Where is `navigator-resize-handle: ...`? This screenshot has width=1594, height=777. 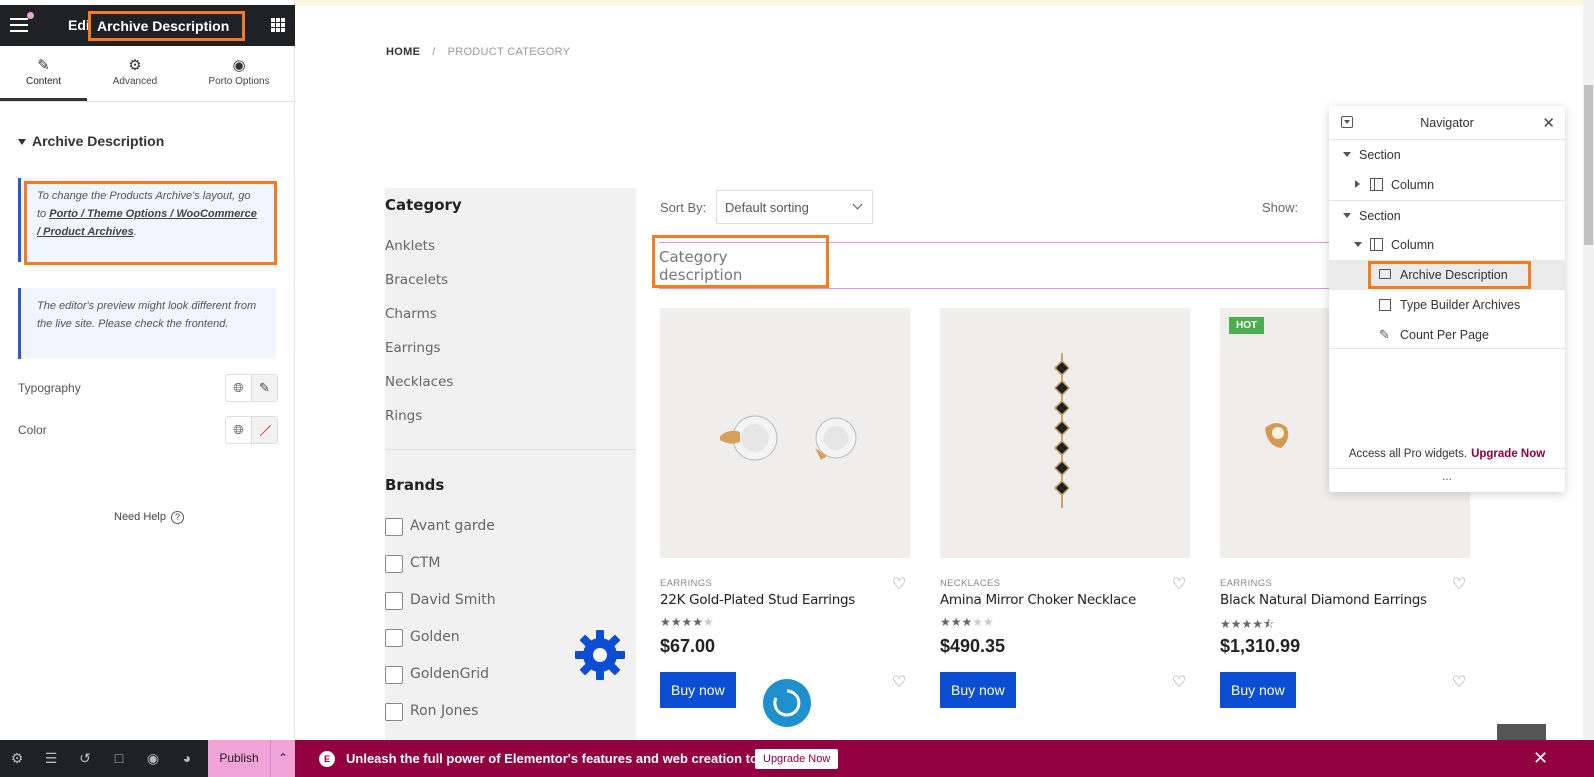
navigator-resize-handle: ... is located at coordinates (1447, 480).